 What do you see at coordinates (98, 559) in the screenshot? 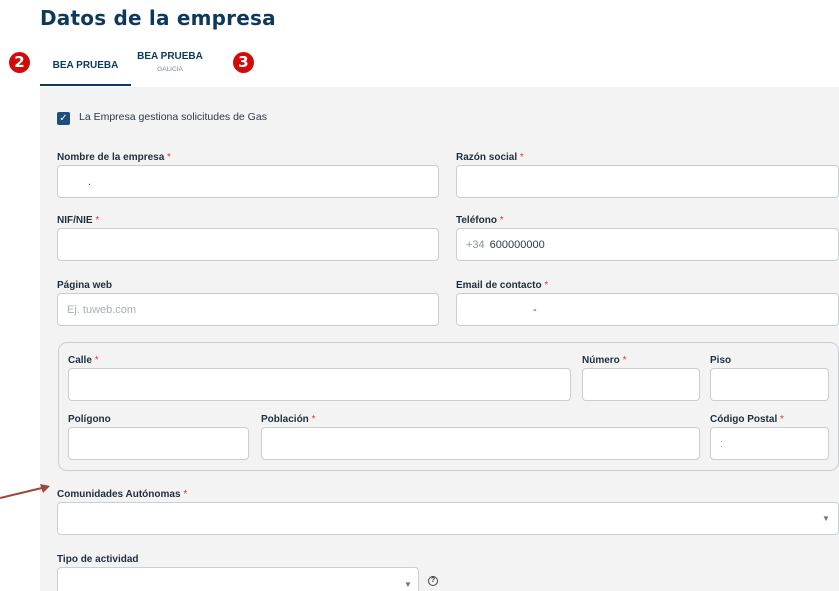
I see `activity-label: Tipo de actividad` at bounding box center [98, 559].